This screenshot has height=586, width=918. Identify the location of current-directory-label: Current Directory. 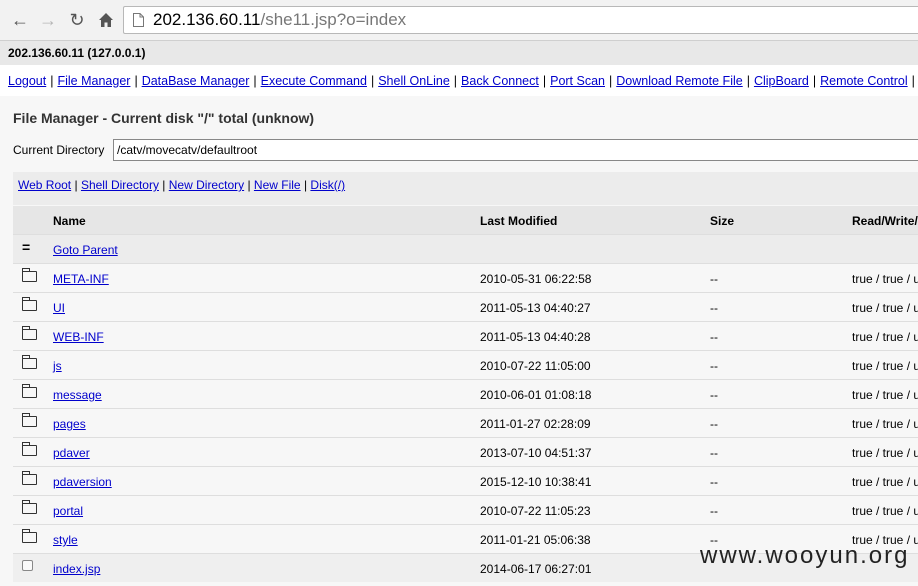
(59, 150).